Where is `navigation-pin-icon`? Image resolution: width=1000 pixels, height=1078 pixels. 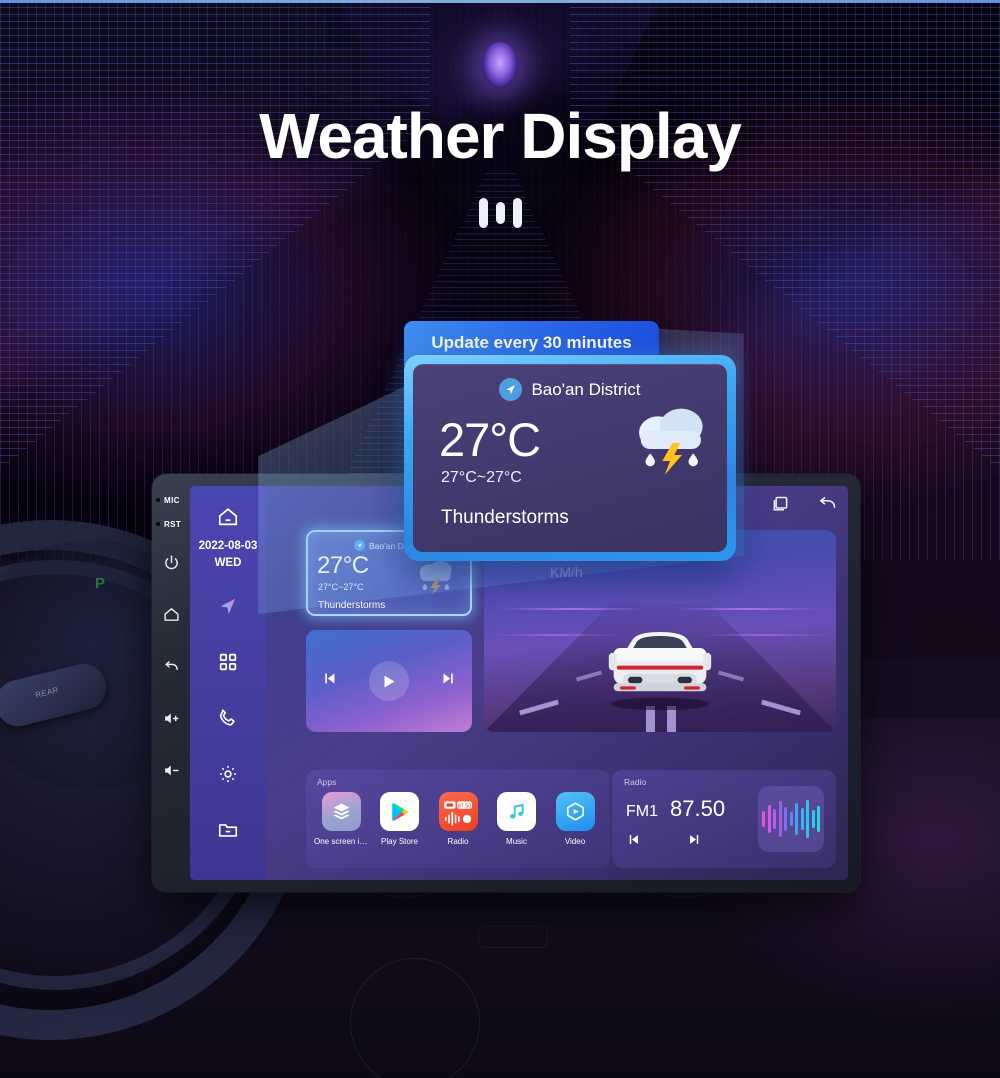
navigation-pin-icon is located at coordinates (511, 389).